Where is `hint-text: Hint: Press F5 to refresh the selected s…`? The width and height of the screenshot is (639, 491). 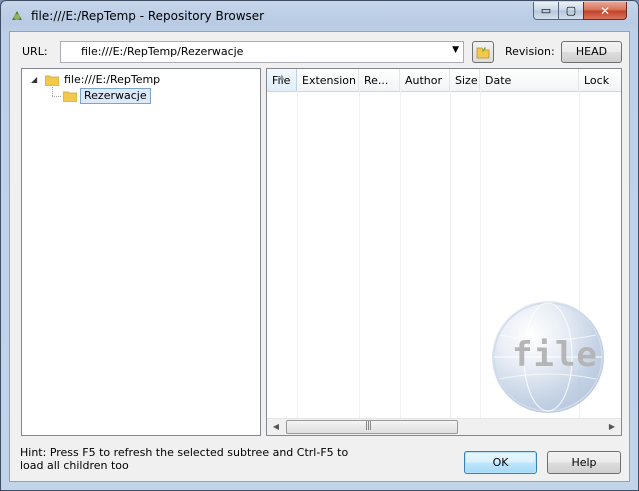 hint-text: Hint: Press F5 to refresh the selected s… is located at coordinates (184, 459).